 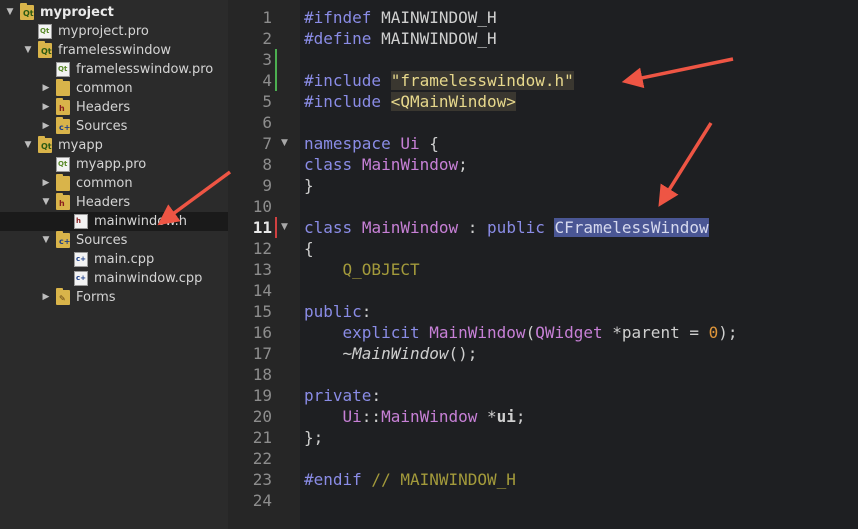 I want to click on code-line-1: #ifndef MAINWINDOW_H, so click(x=400, y=17).